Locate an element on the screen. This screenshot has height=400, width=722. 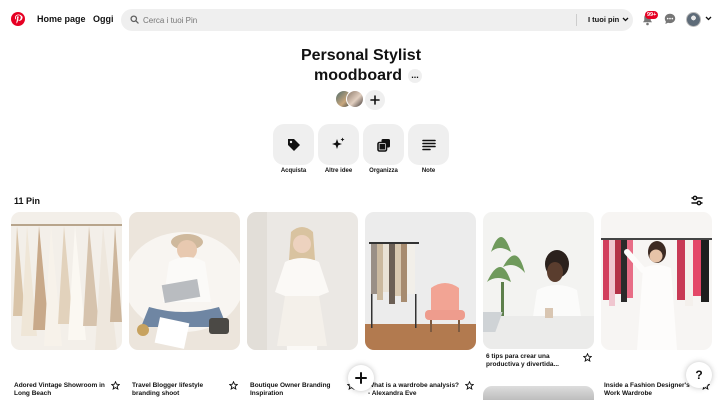
pin-title: Boutique Owner Branding Inspiration is located at coordinates (296, 390).